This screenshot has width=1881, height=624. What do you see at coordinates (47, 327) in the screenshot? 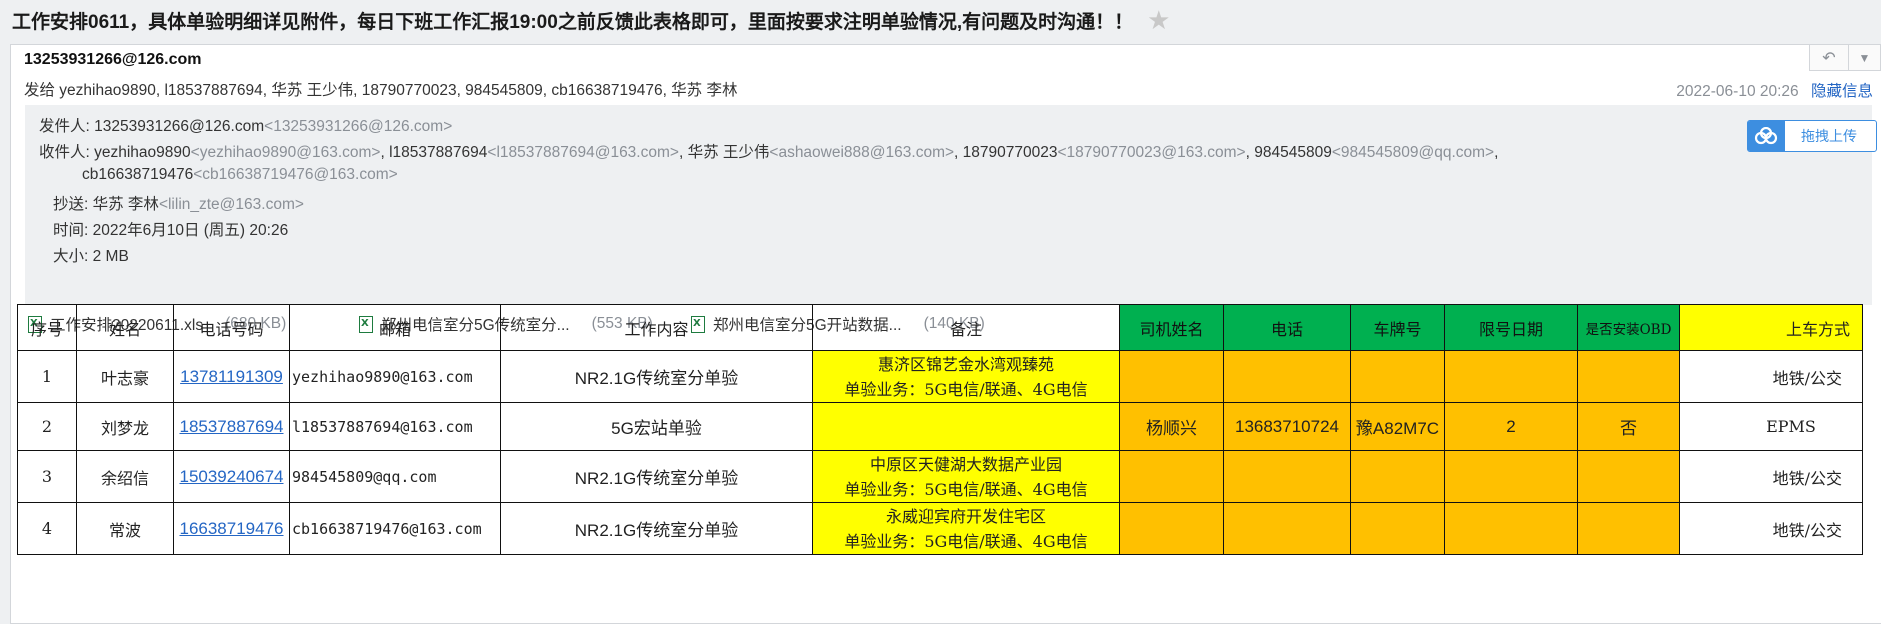
I see `col-header-no: 序号` at bounding box center [47, 327].